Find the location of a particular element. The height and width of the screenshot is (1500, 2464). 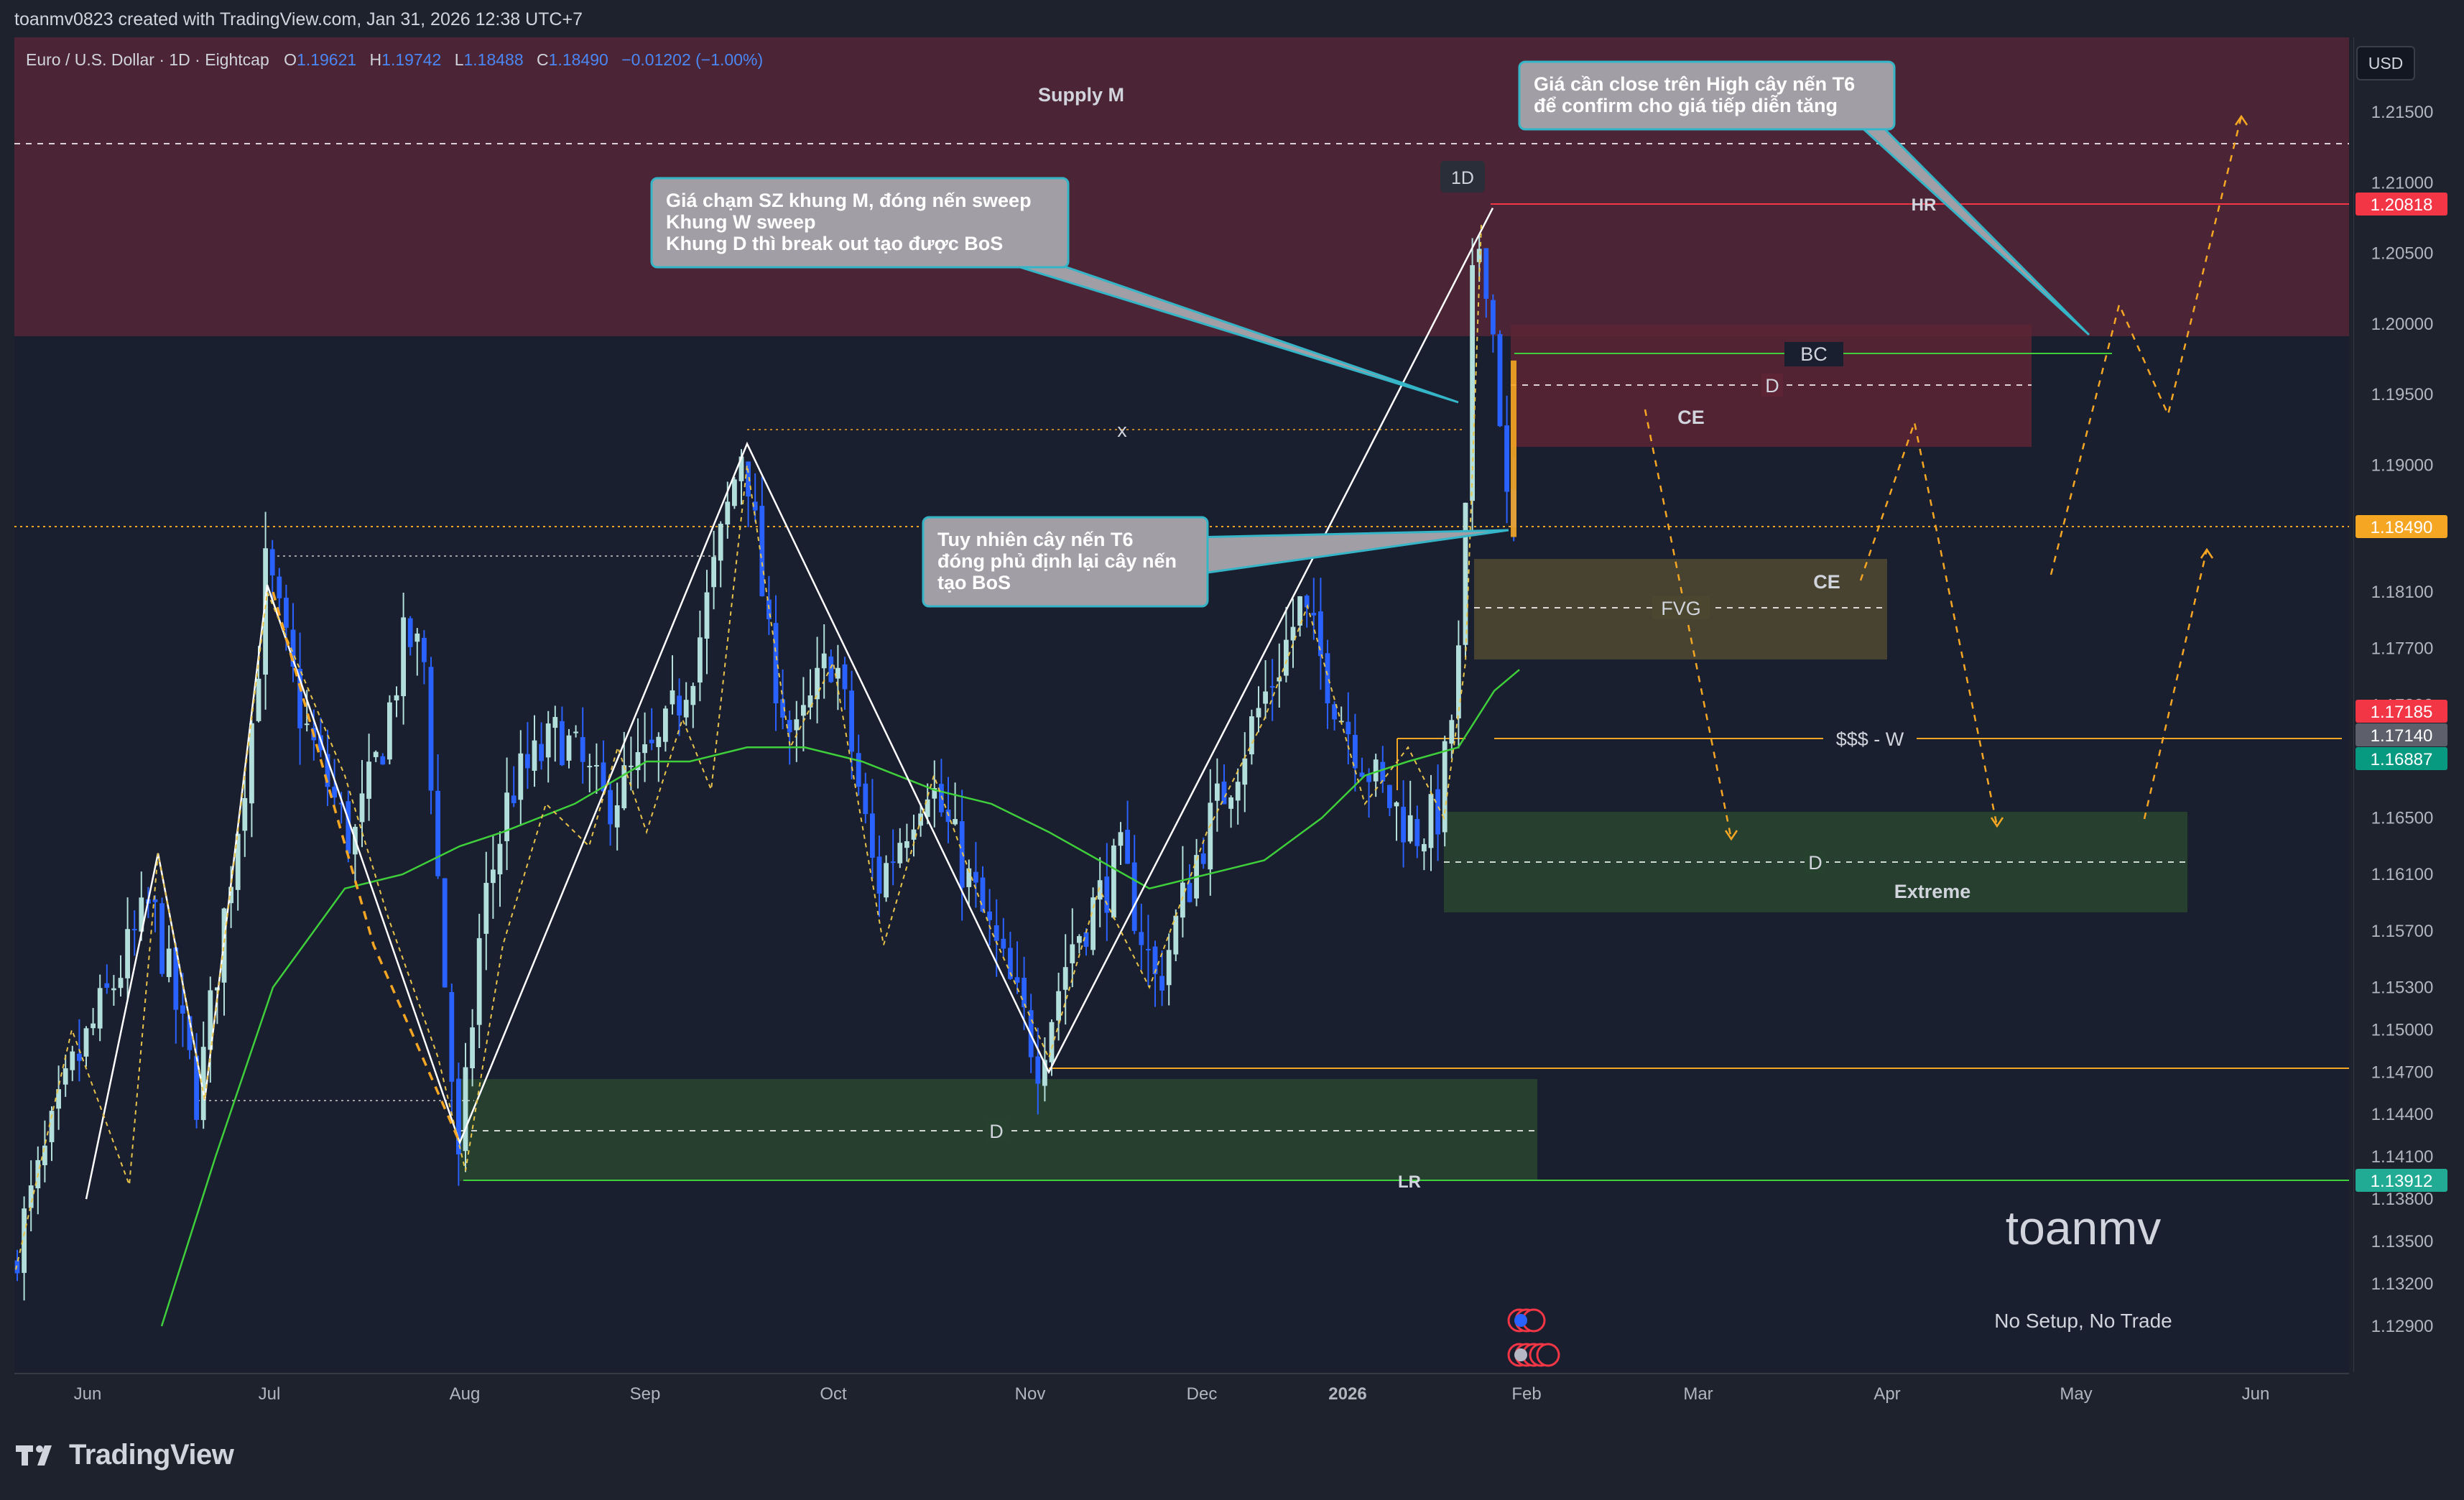

economic-events is located at coordinates (1533, 1337).